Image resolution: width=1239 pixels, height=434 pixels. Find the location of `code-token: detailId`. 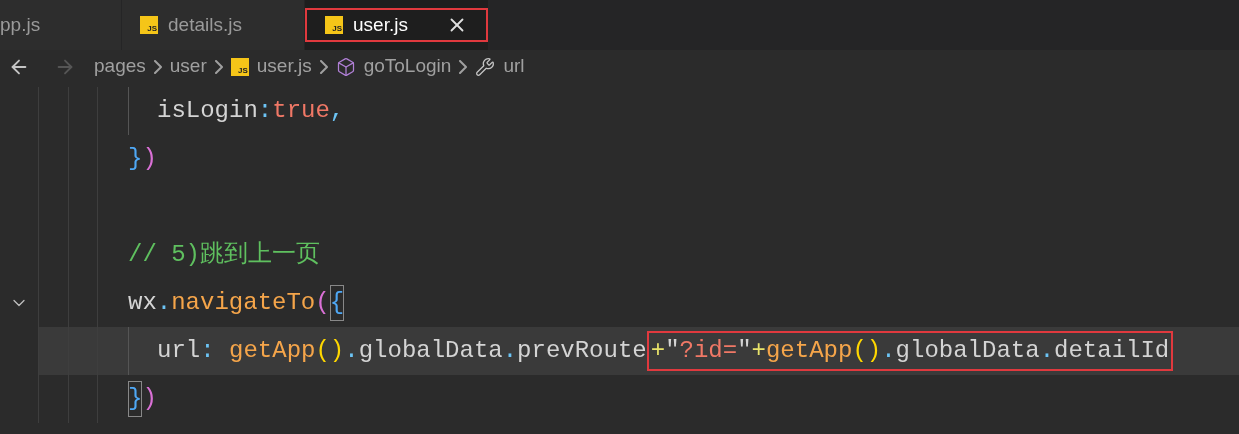

code-token: detailId is located at coordinates (1112, 351).